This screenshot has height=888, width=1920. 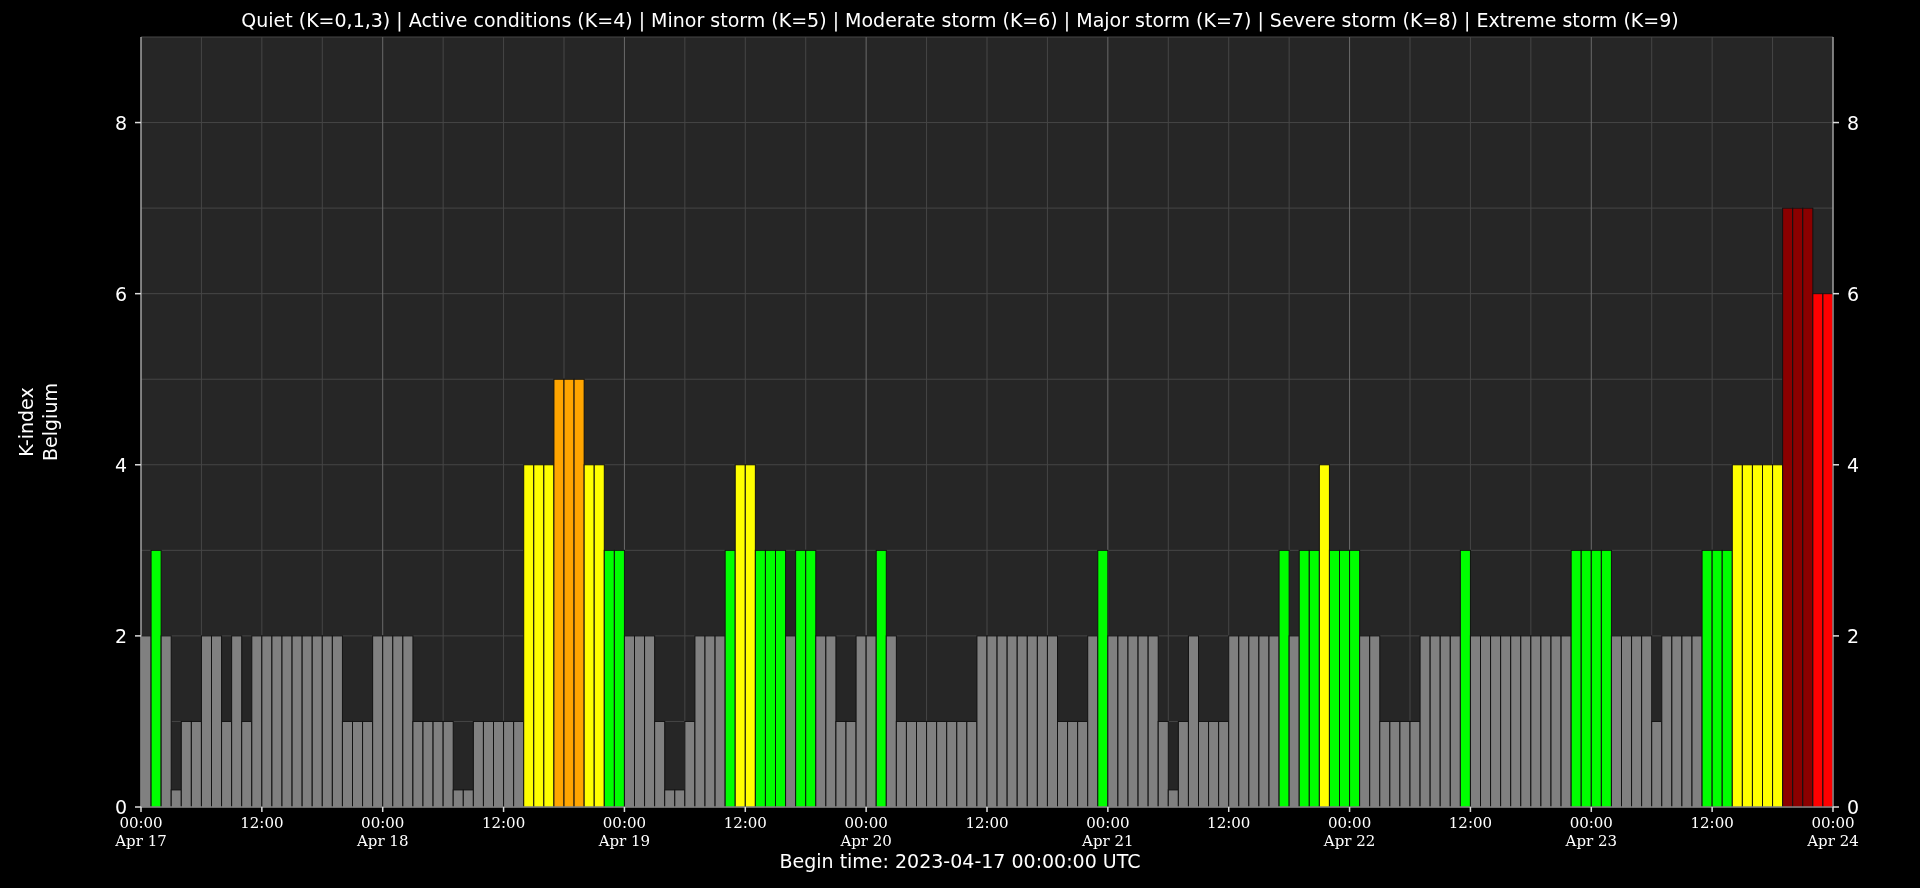 What do you see at coordinates (1108, 832) in the screenshot?
I see `x-tick-label: 00:00 Apr 21` at bounding box center [1108, 832].